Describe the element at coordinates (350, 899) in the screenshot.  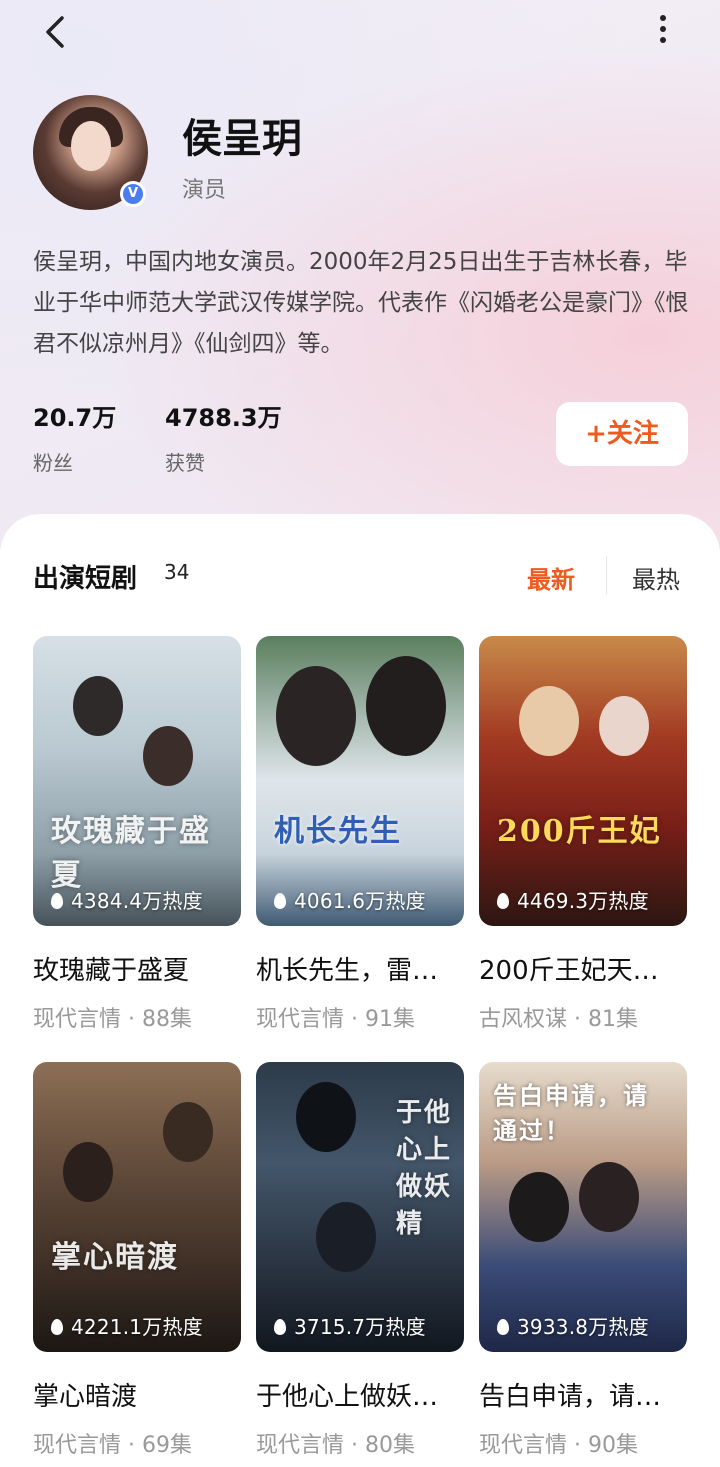
I see `heat-badge: 4061.6万热度` at that location.